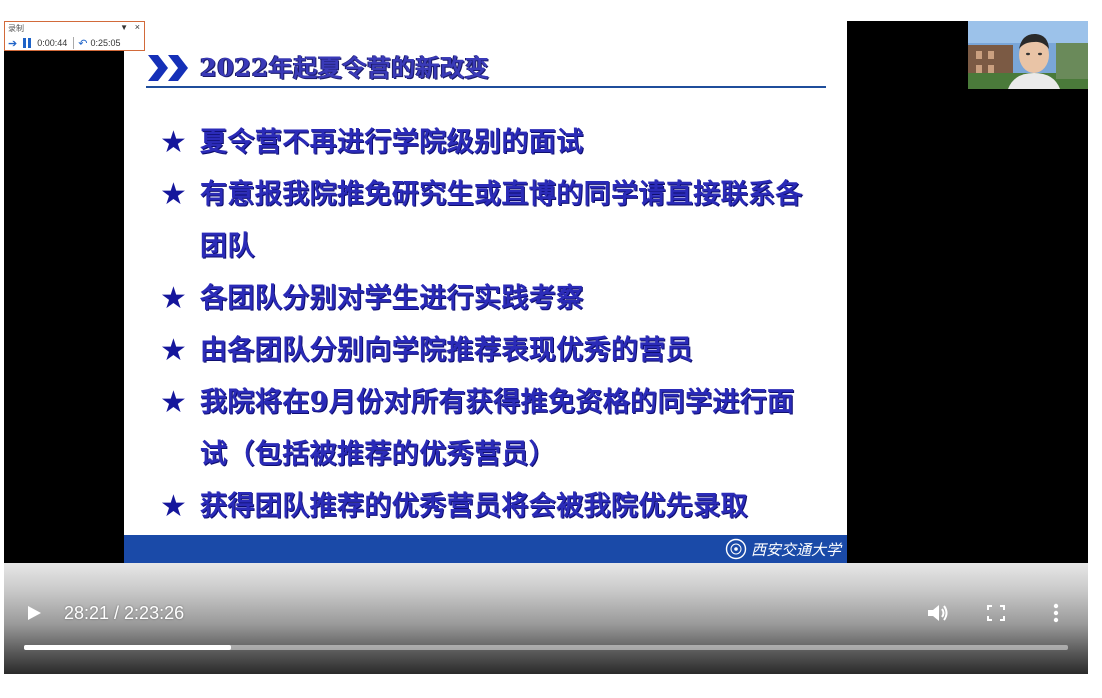  What do you see at coordinates (1056, 613) in the screenshot?
I see `more-options-icon` at bounding box center [1056, 613].